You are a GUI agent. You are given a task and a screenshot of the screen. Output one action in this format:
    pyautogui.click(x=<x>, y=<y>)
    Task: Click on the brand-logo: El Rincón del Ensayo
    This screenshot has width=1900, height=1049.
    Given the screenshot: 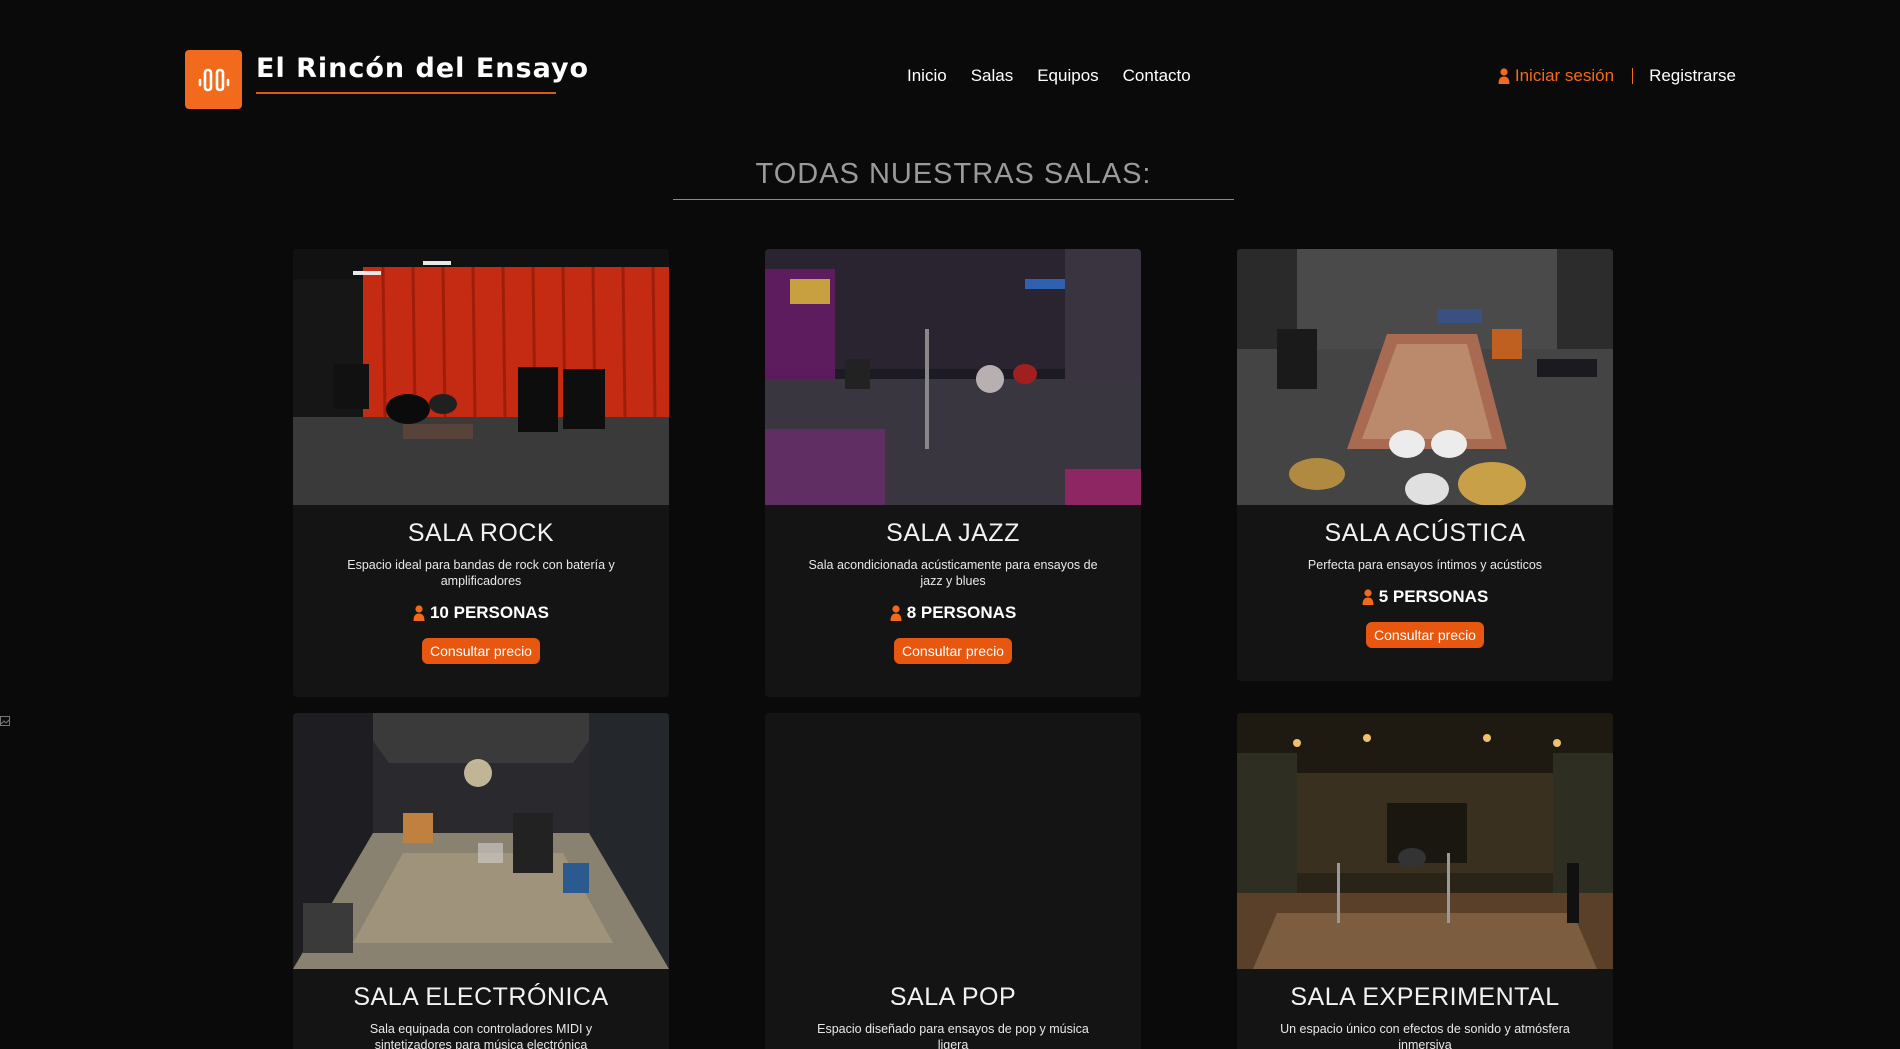 What is the action you would take?
    pyautogui.click(x=387, y=79)
    